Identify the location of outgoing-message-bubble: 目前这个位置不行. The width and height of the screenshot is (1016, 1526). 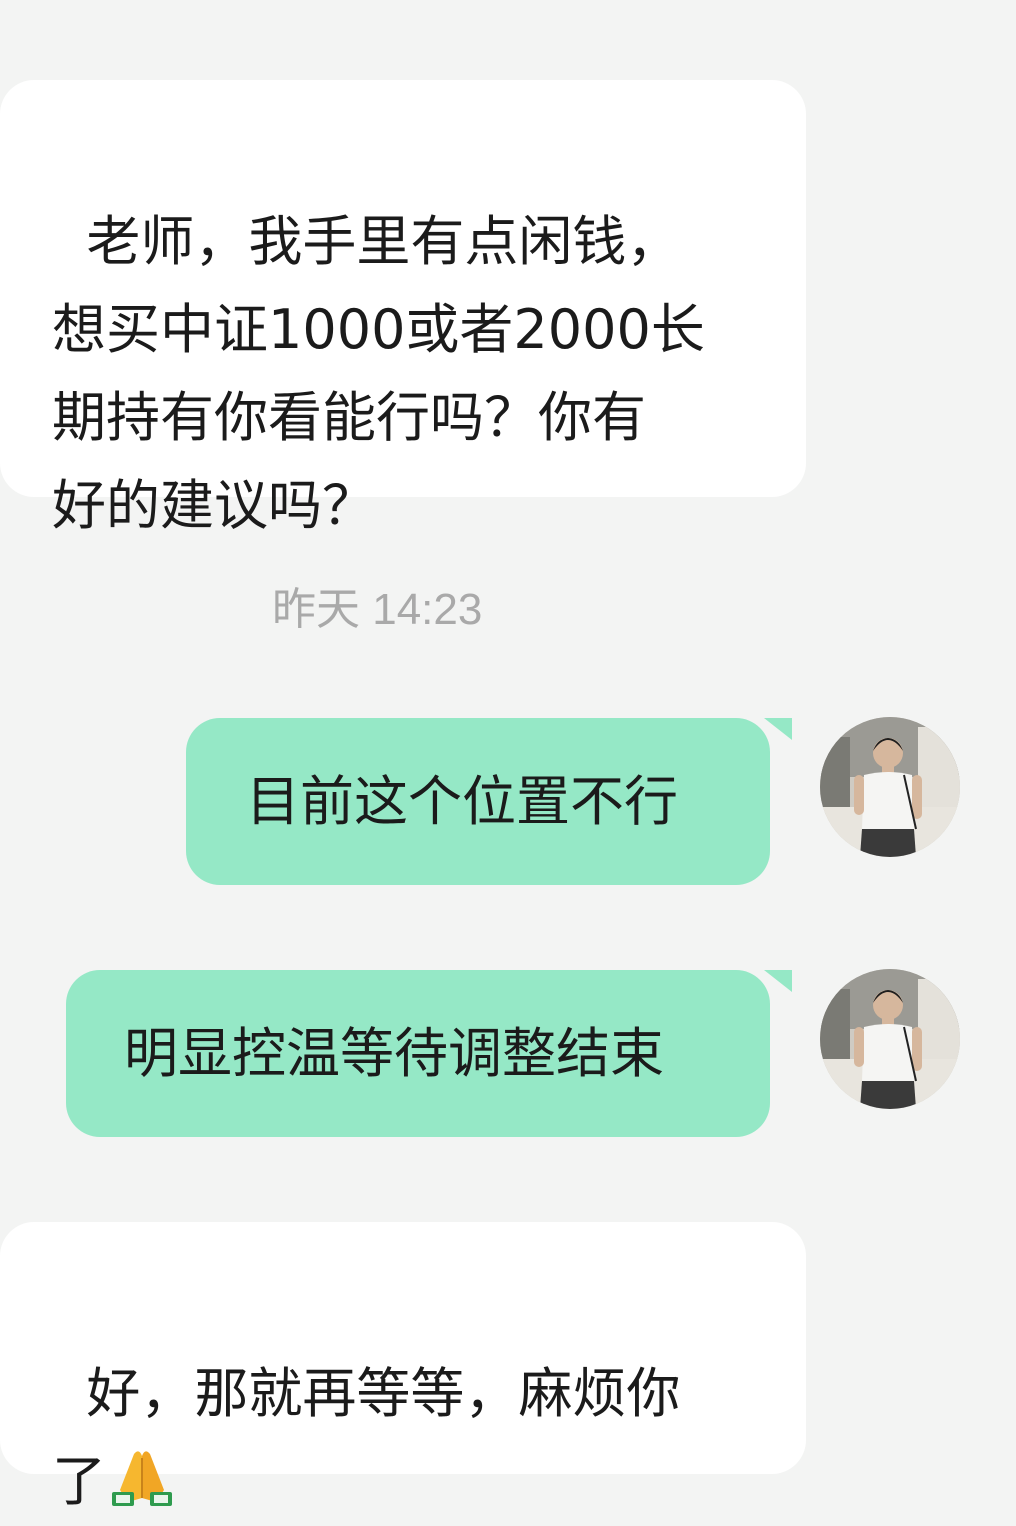
(478, 801).